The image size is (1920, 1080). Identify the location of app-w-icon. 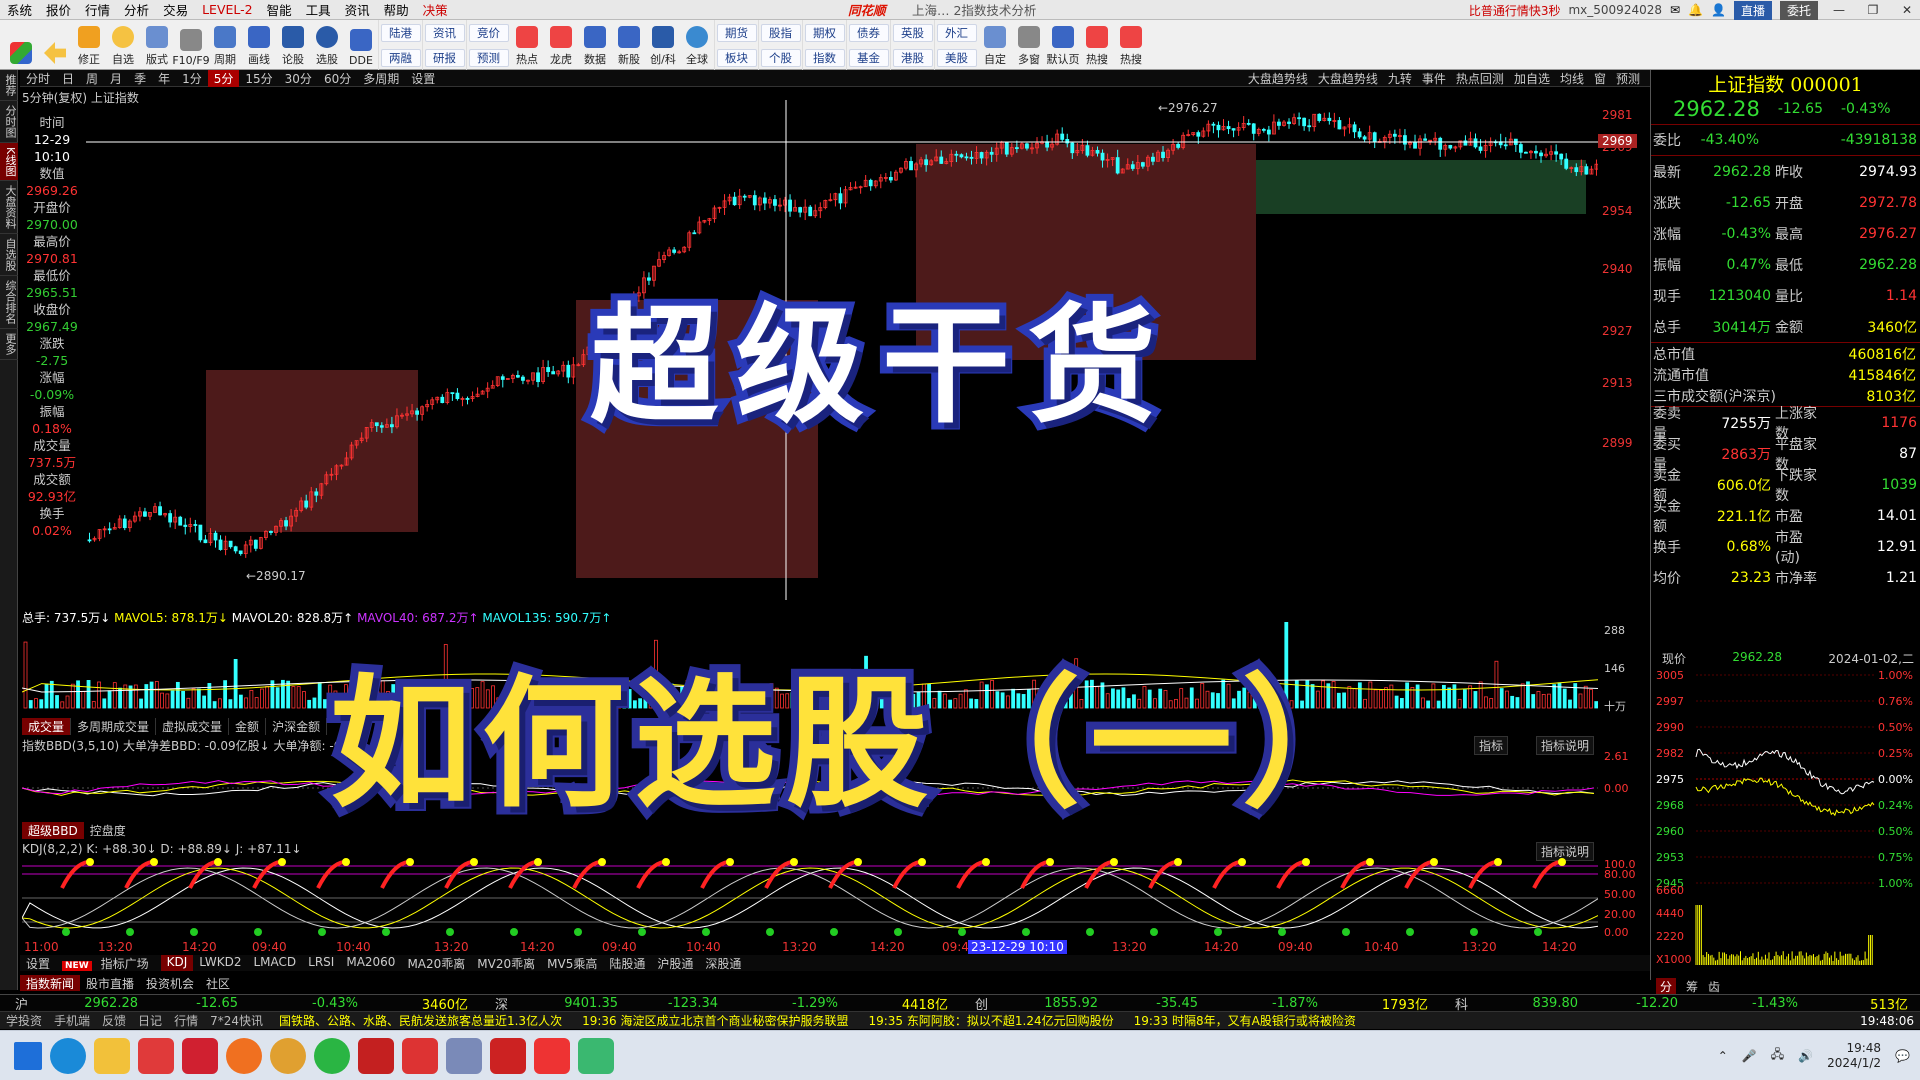
(552, 1055).